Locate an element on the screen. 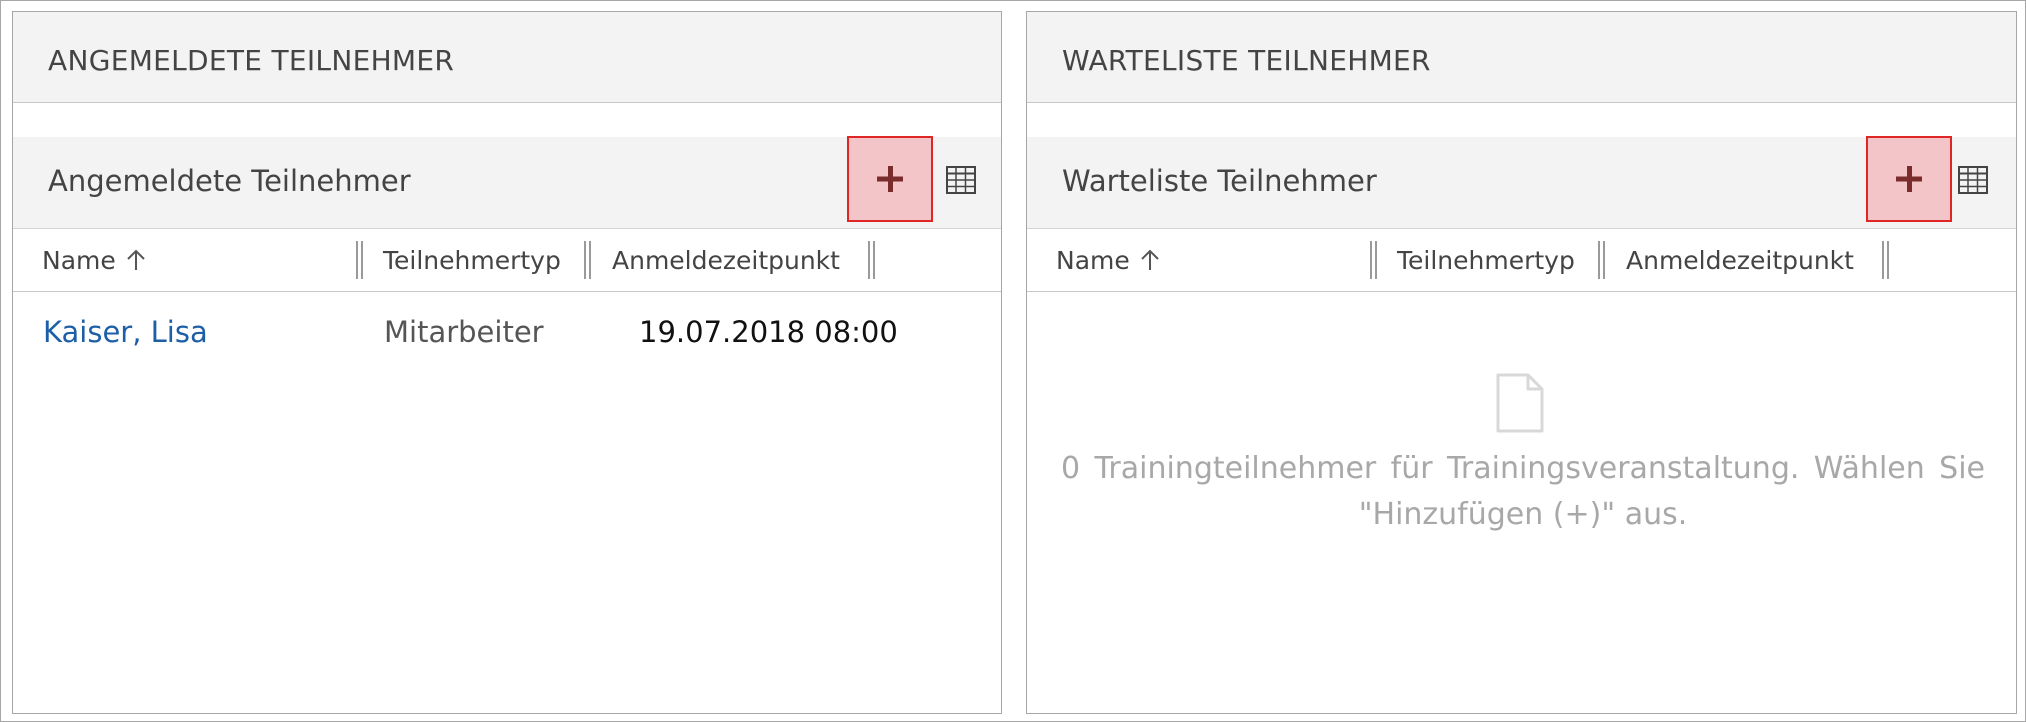  subgrid-title: Warteliste Teilnehmer is located at coordinates (1219, 181).